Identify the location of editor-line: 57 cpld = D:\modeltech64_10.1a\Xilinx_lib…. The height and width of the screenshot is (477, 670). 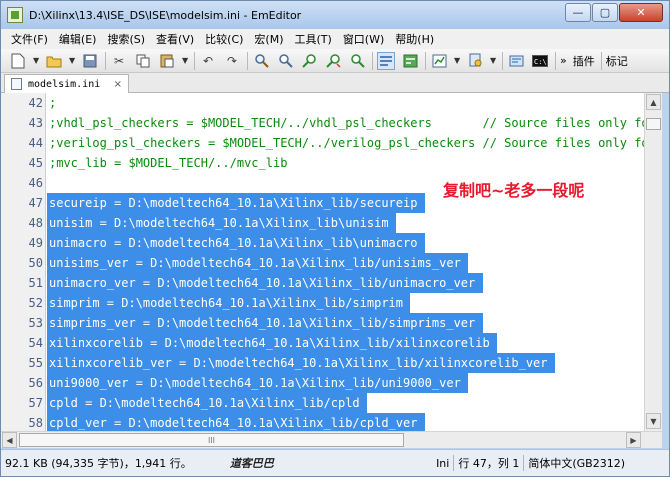
(322, 403).